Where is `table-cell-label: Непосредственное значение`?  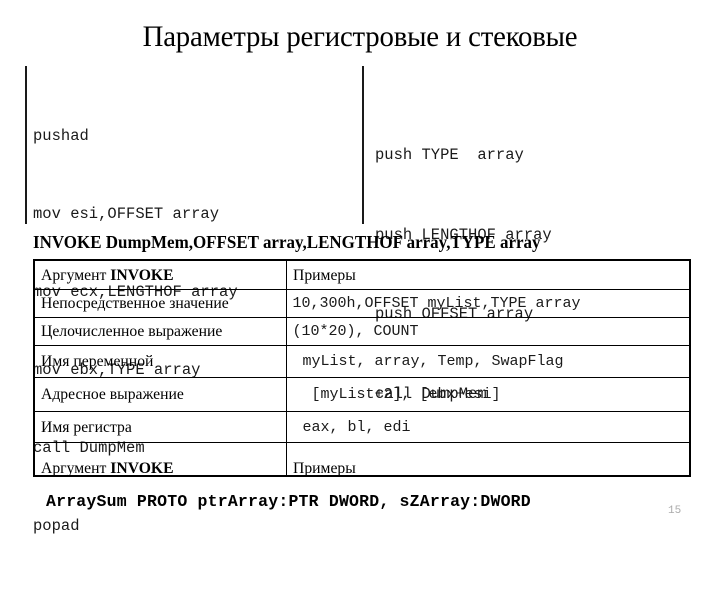
table-cell-label: Непосредственное значение is located at coordinates (160, 303).